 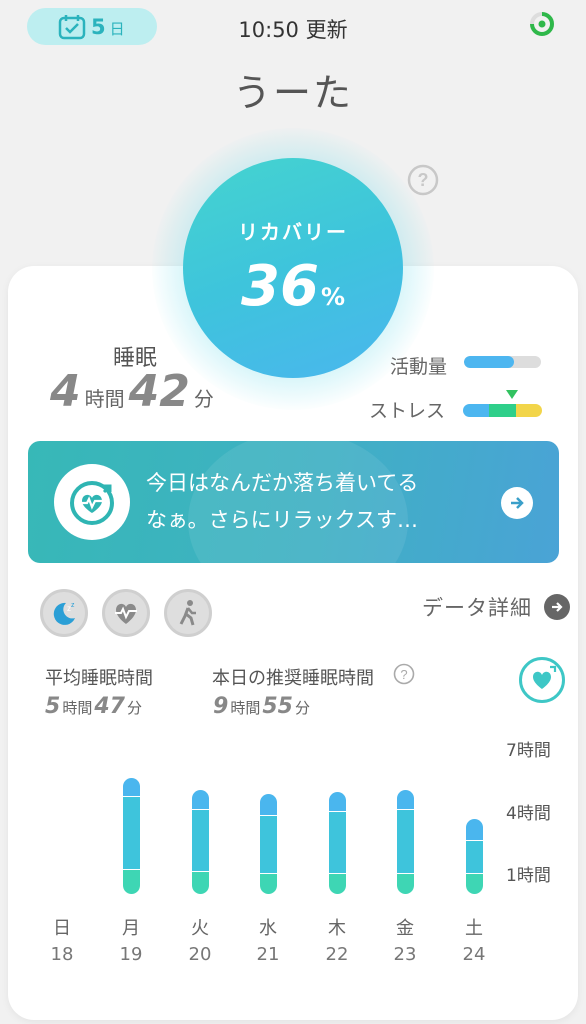 I want to click on average-hours-unit: 時間, so click(x=77, y=708).